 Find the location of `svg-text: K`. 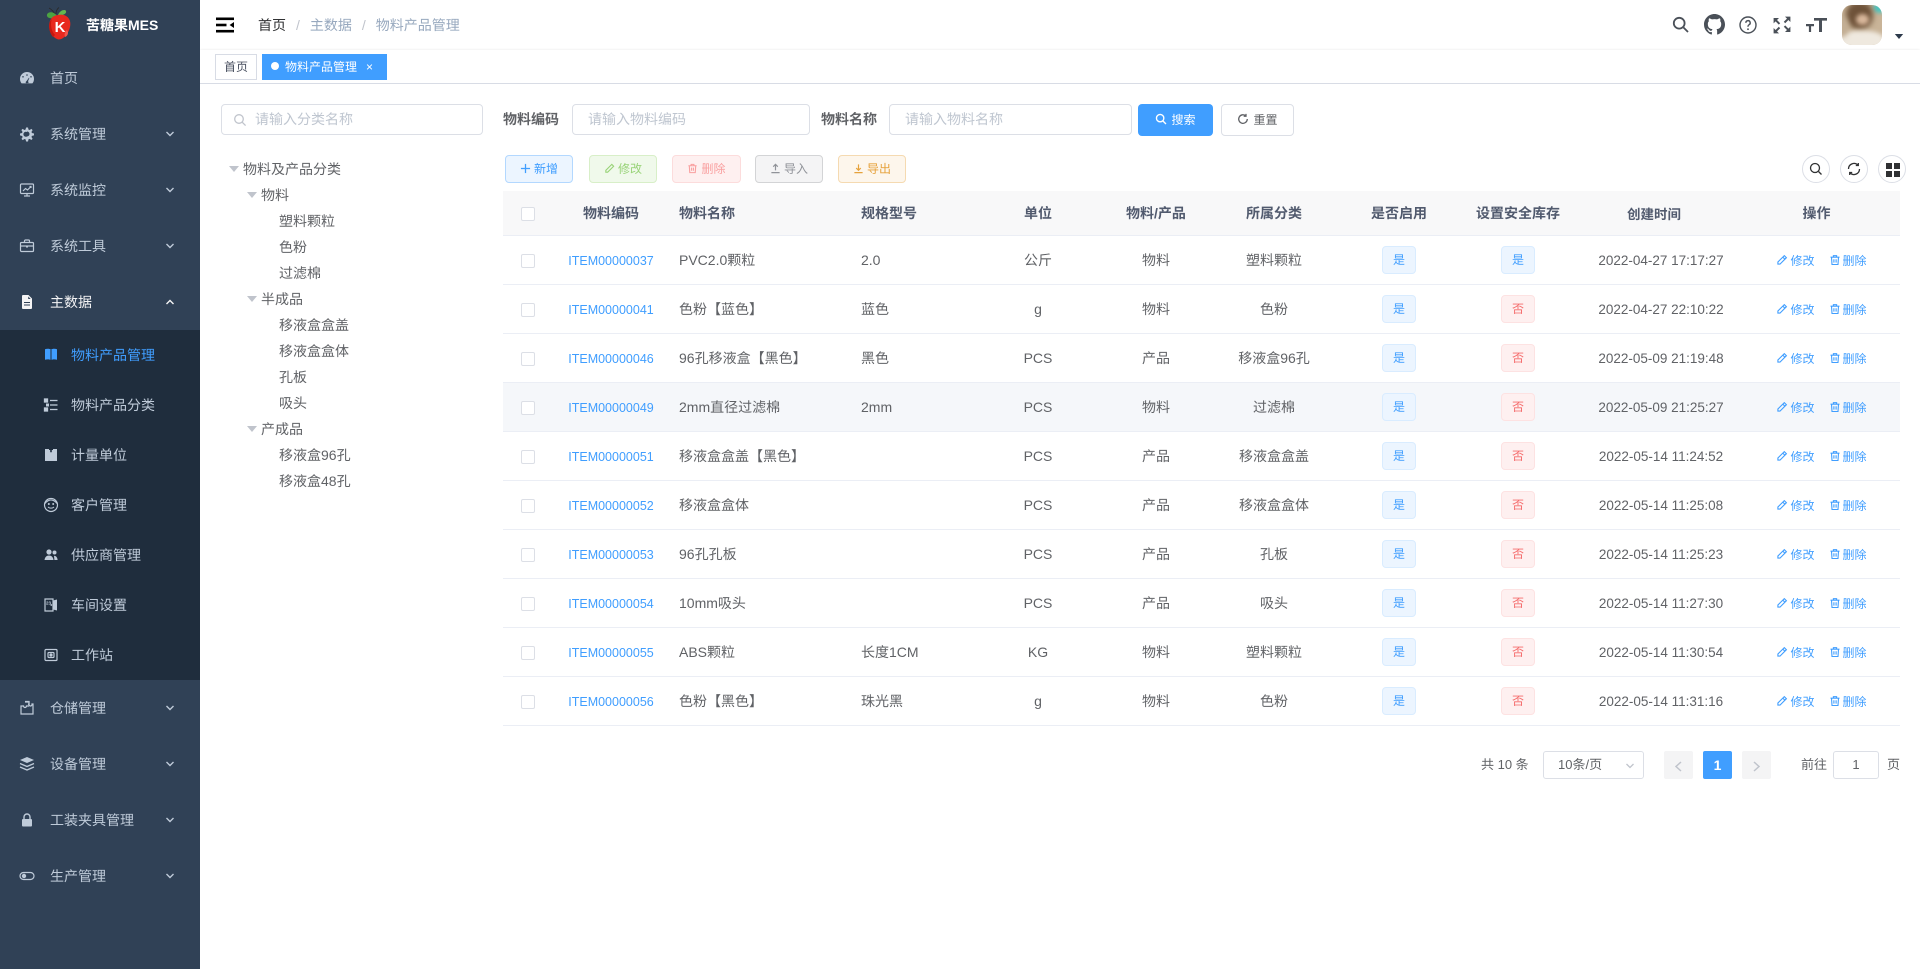

svg-text: K is located at coordinates (60, 27).